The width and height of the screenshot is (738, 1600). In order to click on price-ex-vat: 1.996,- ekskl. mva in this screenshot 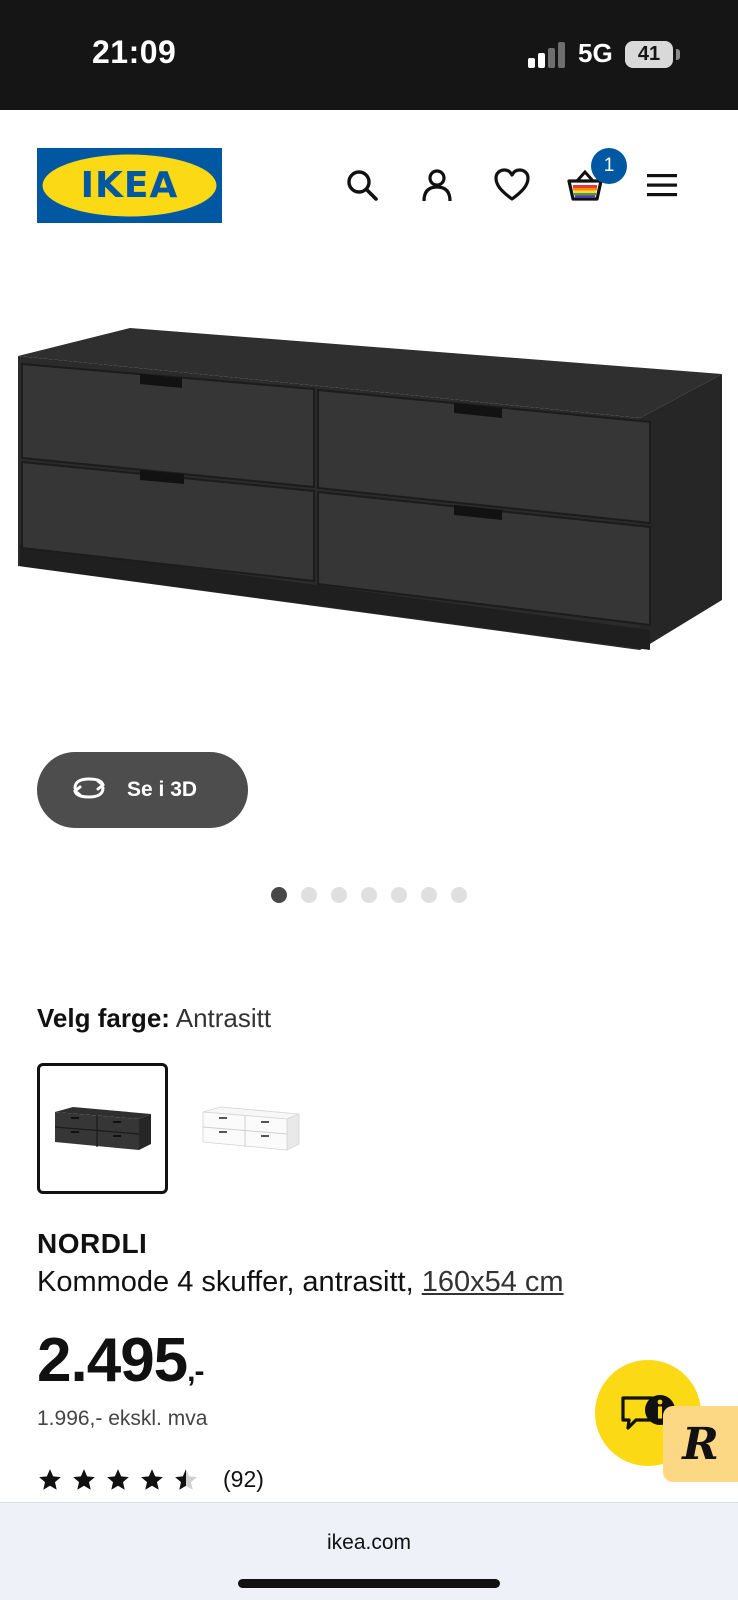, I will do `click(122, 1418)`.